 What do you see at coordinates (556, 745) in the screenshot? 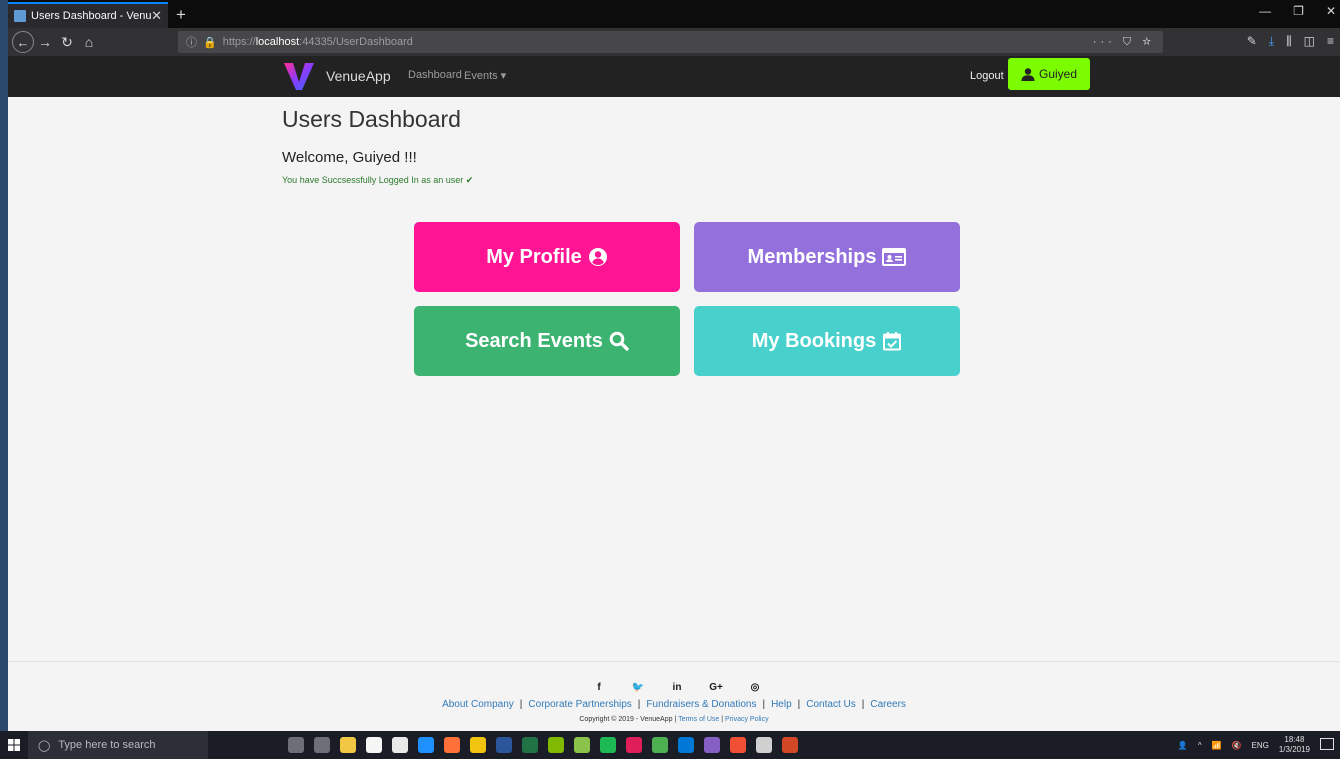
I see `project-icon` at bounding box center [556, 745].